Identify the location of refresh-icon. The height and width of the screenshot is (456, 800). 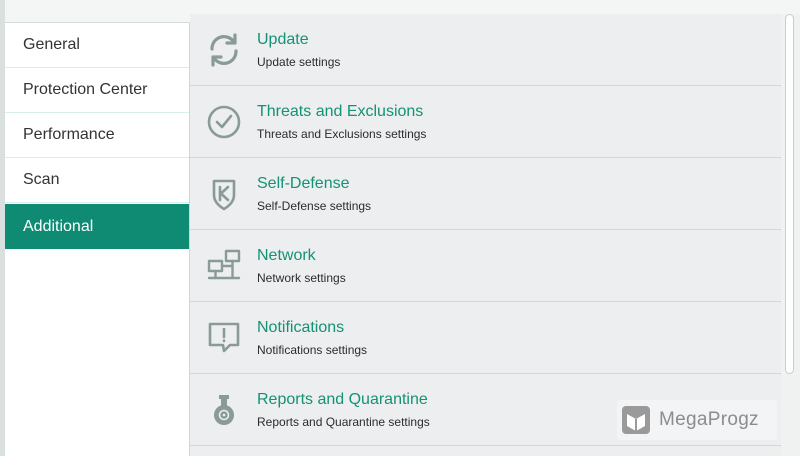
(224, 50).